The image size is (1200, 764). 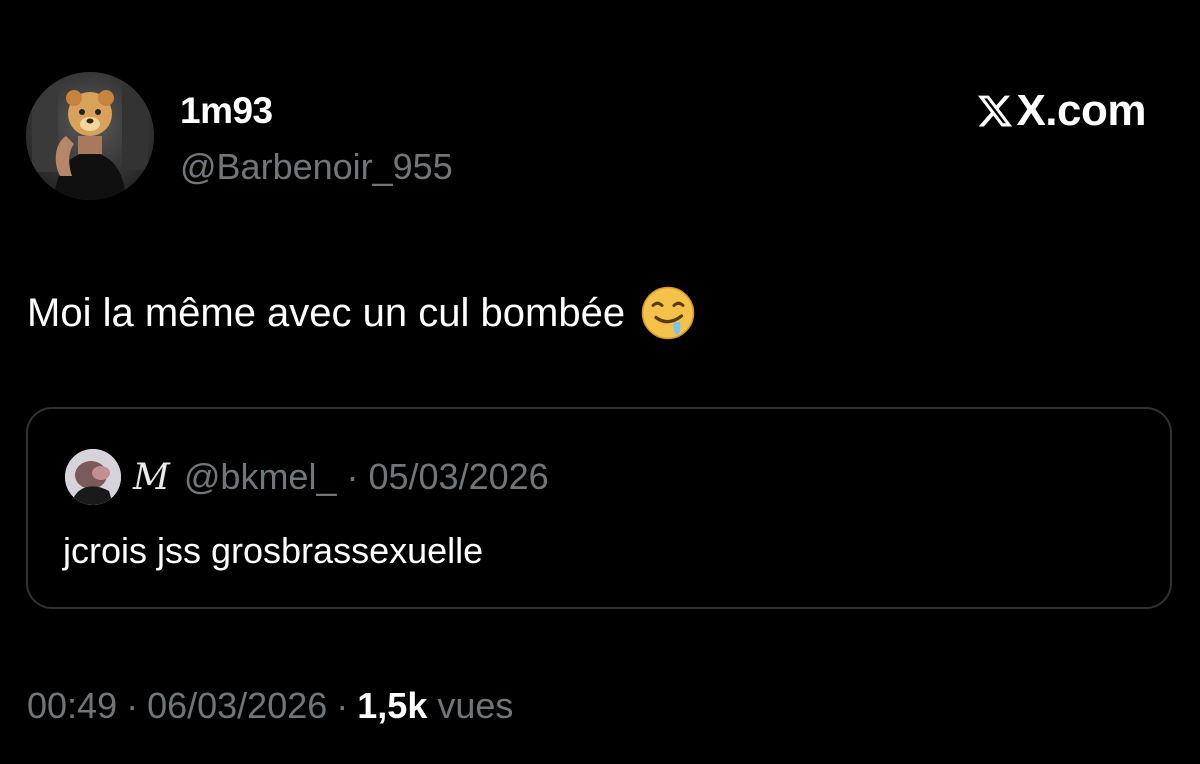 I want to click on profile-photo-icon, so click(x=90, y=136).